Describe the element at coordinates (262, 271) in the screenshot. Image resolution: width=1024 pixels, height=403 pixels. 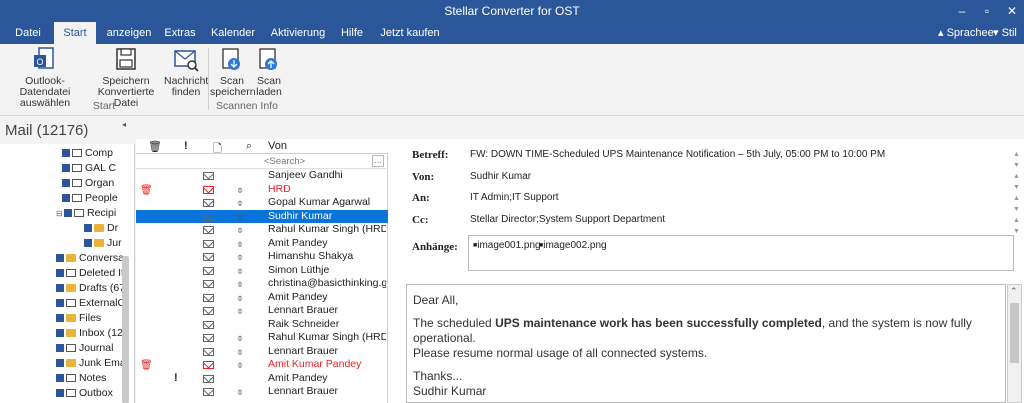
I see `table-row: ⌽ Simon Lüthje` at that location.